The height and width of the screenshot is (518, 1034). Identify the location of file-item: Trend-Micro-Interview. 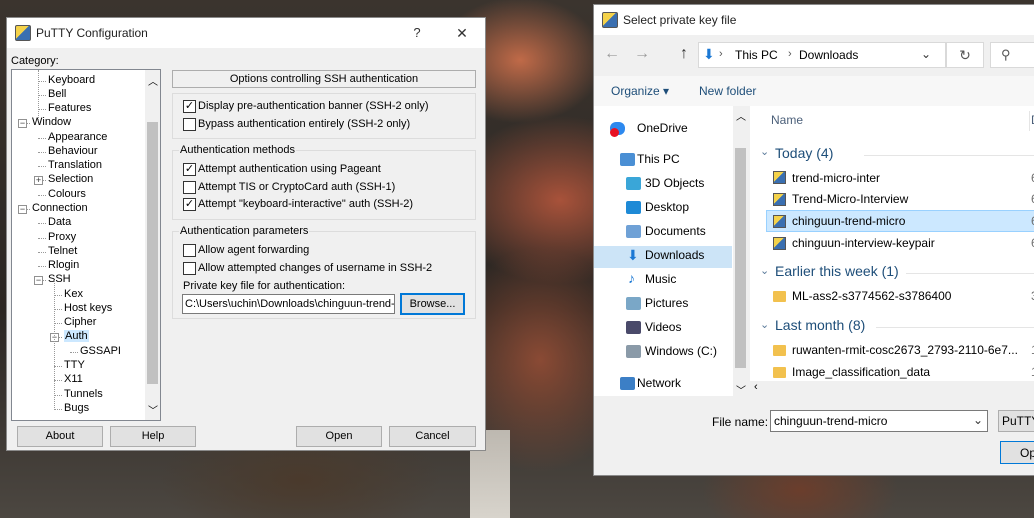
(850, 199).